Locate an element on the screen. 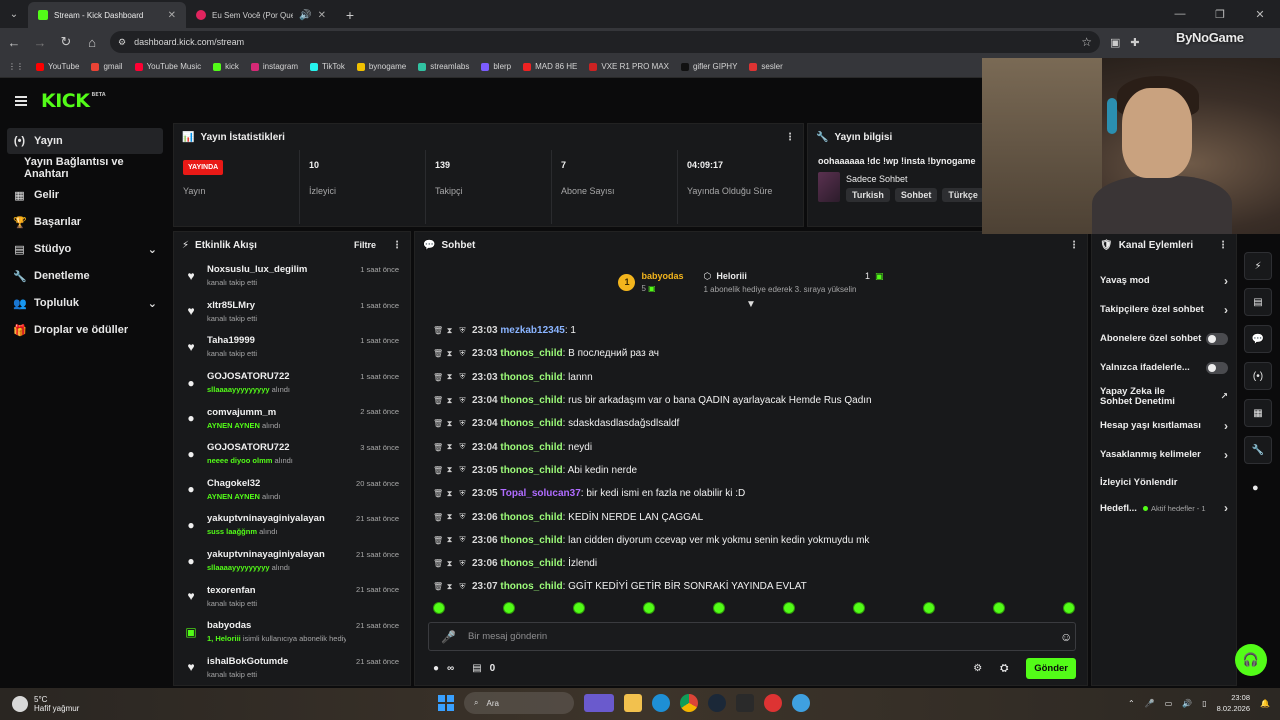  bookmark-item: YouTube Music is located at coordinates (167, 66).